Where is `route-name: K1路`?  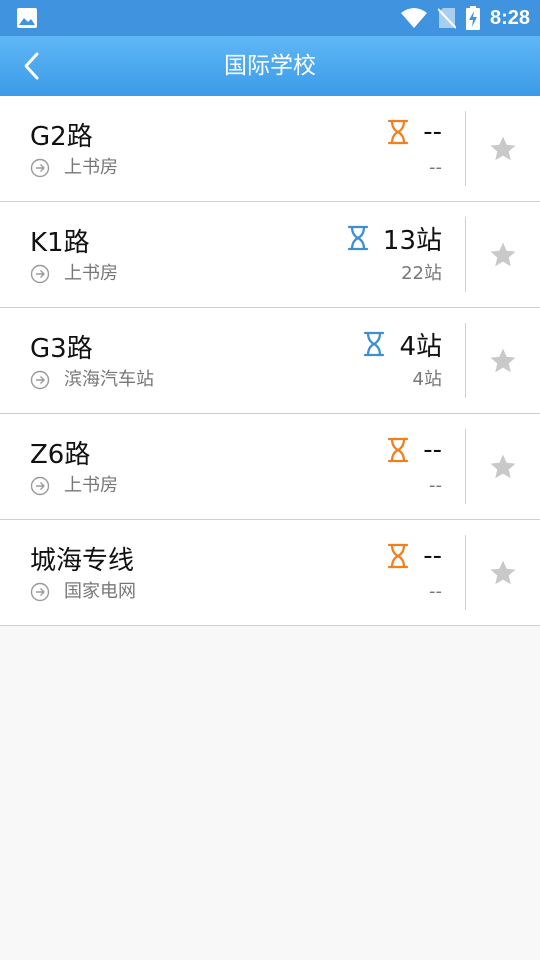 route-name: K1路 is located at coordinates (60, 243).